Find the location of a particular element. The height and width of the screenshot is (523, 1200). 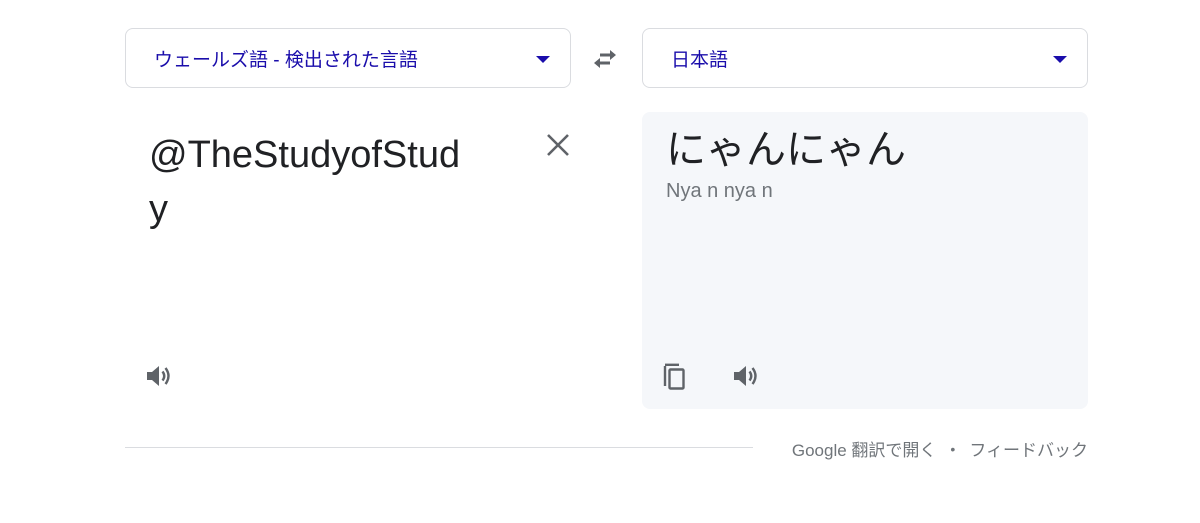

listen-translation-button is located at coordinates (746, 376).